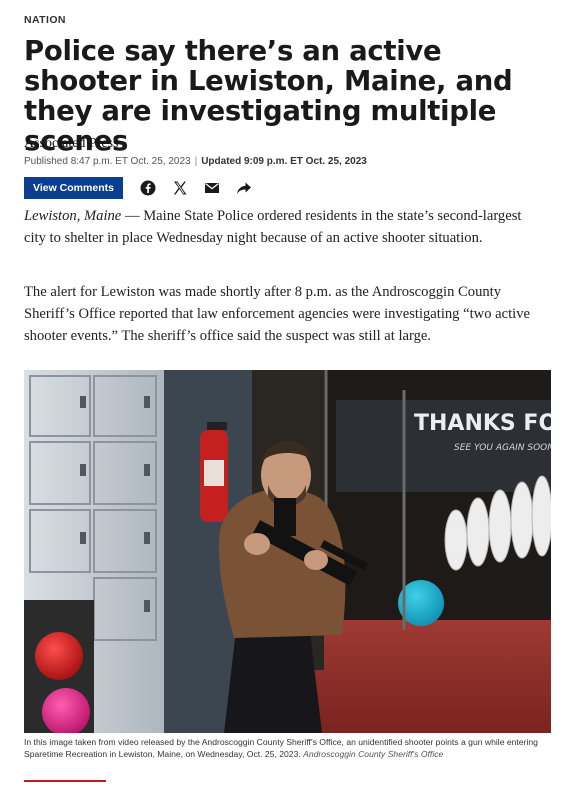  I want to click on section-kicker: NATION, so click(45, 20).